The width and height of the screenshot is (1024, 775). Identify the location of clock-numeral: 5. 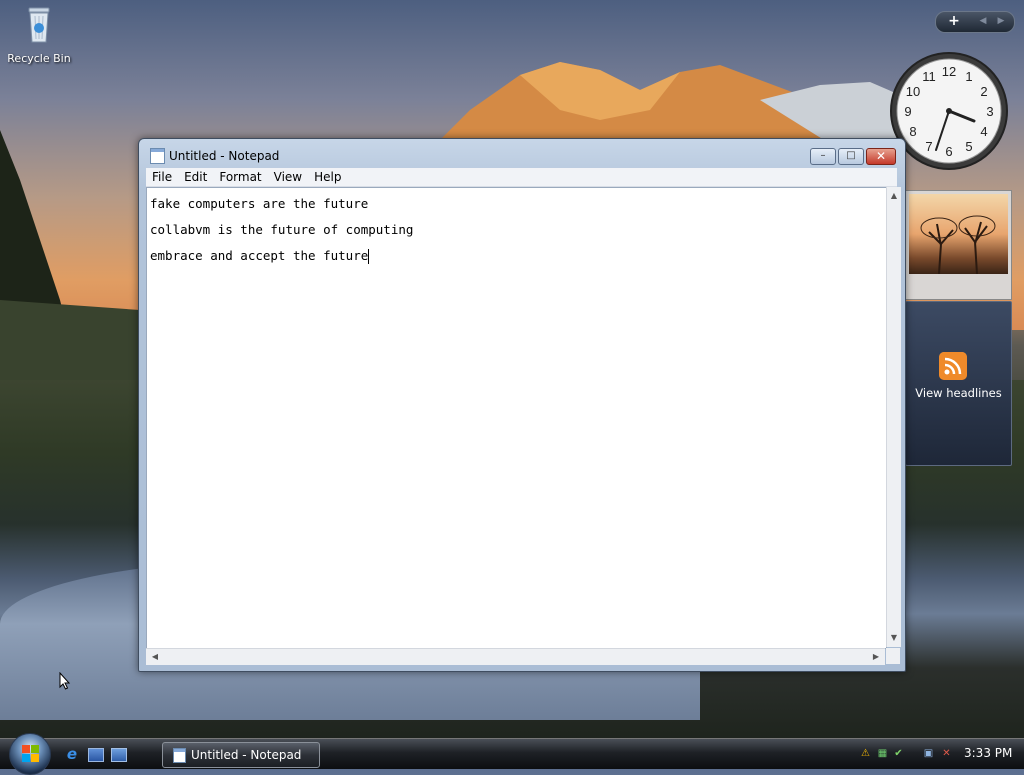
(968, 146).